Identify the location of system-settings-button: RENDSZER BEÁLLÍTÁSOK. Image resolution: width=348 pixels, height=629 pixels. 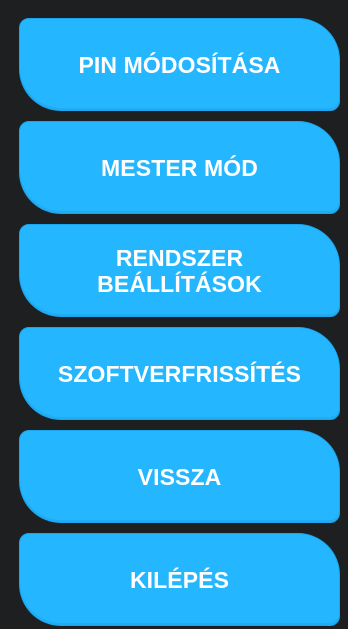
(179, 270).